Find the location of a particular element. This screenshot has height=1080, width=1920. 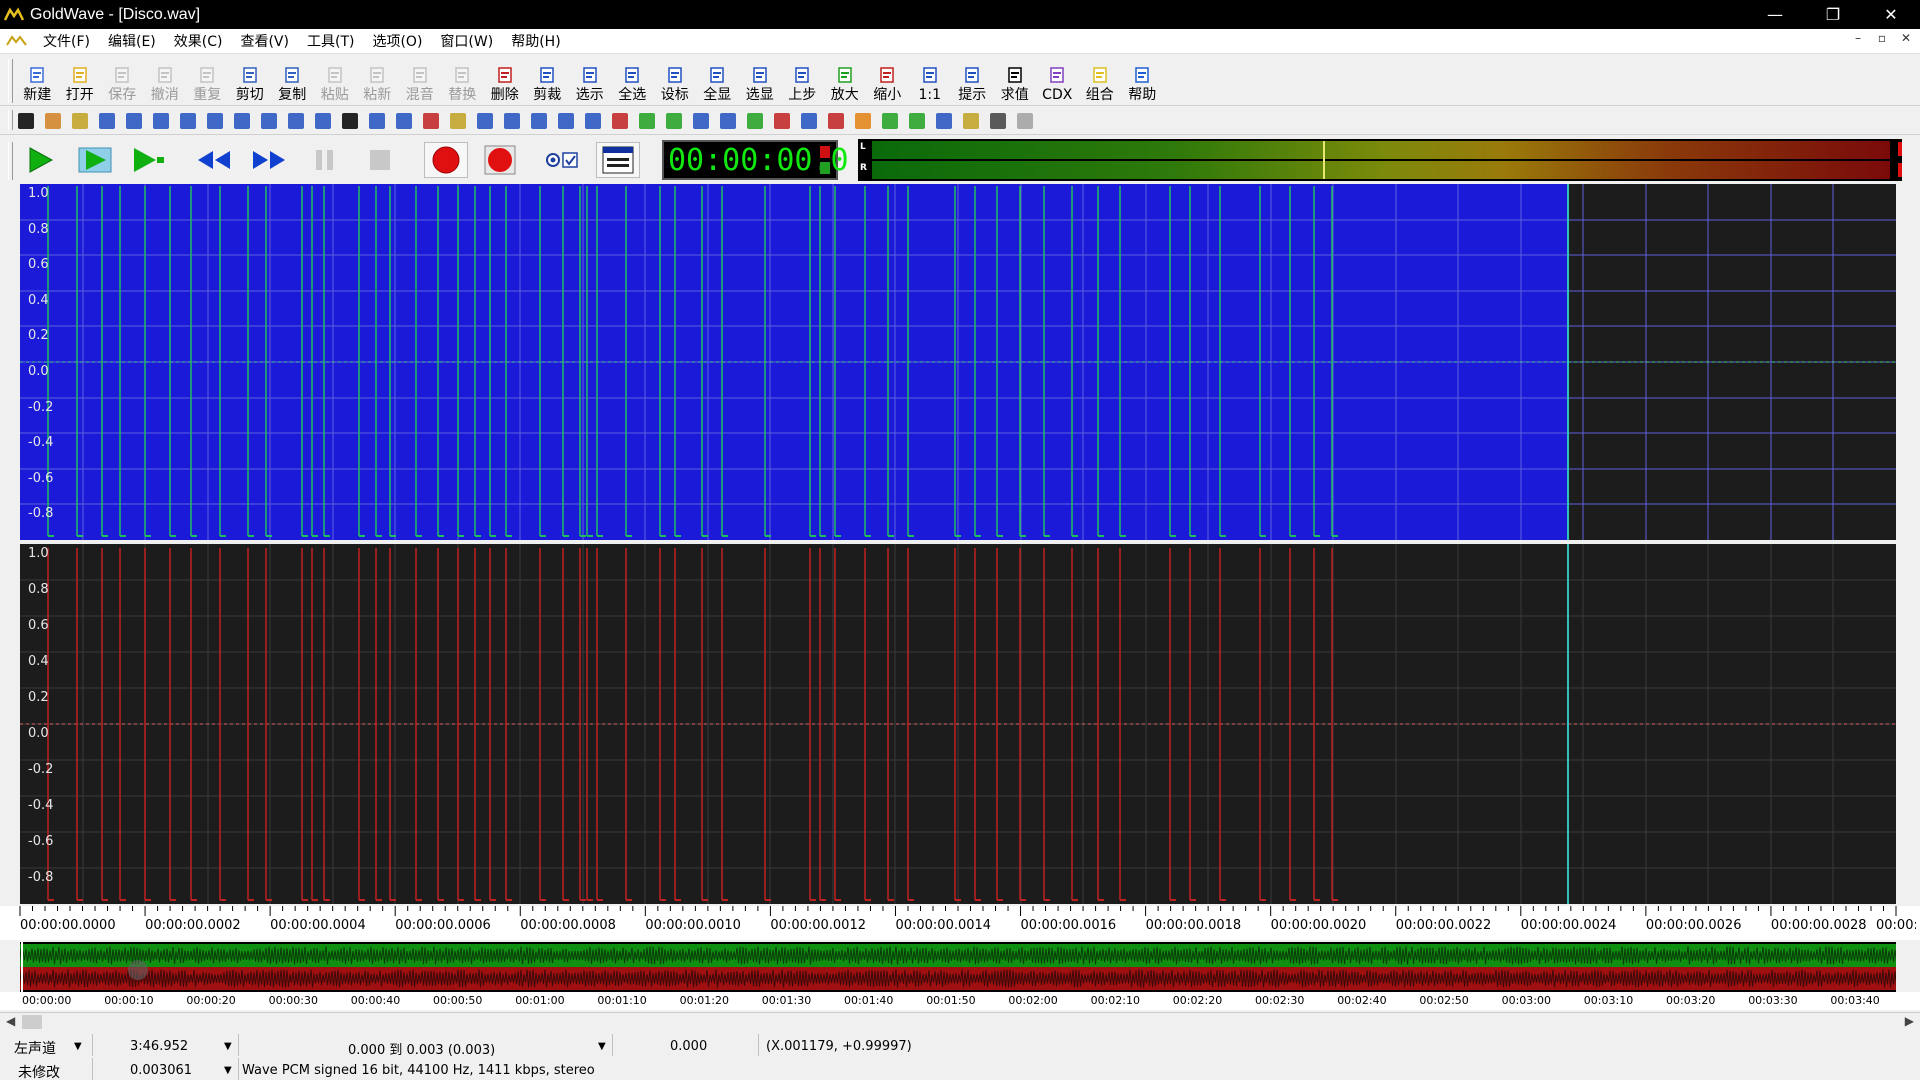

toolbar-button: 混音 is located at coordinates (420, 80).